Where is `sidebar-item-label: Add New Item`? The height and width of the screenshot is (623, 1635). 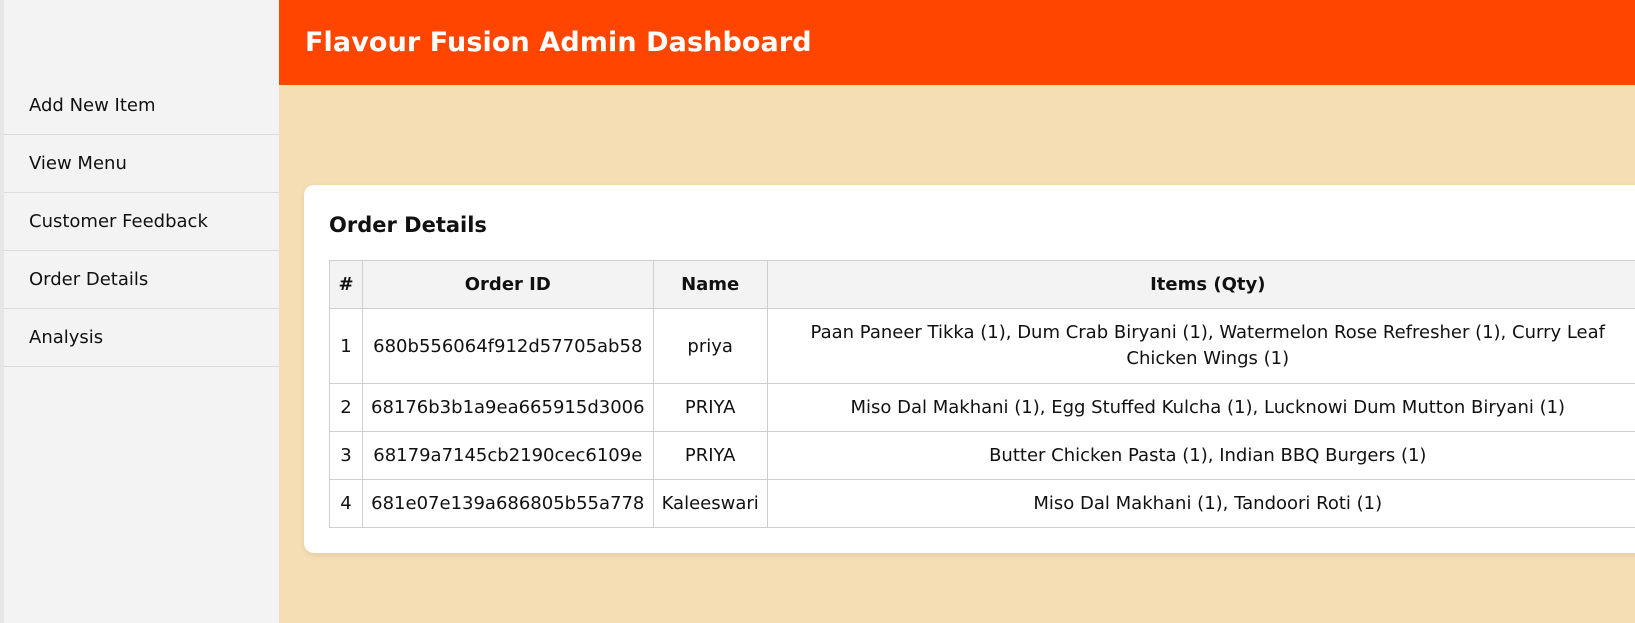 sidebar-item-label: Add New Item is located at coordinates (92, 105).